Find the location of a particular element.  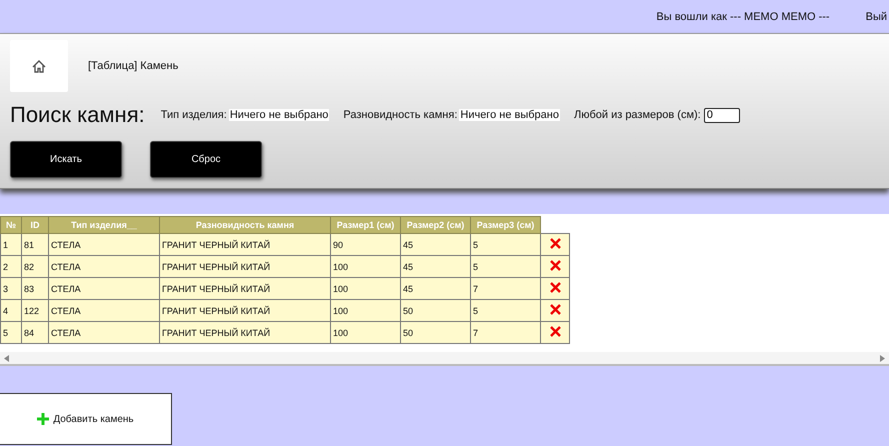

home-icon is located at coordinates (39, 66).